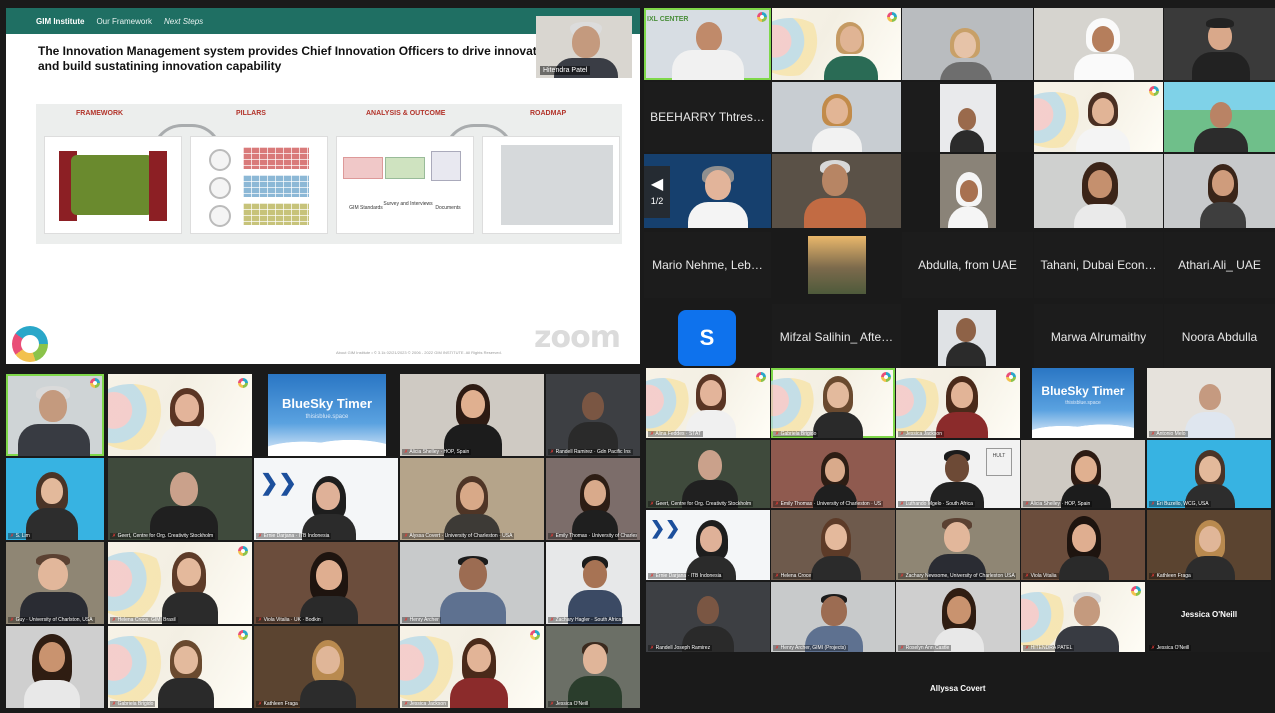 The width and height of the screenshot is (1275, 713). Describe the element at coordinates (60, 21) in the screenshot. I see `slide-nav-gim: GIM Institute` at that location.